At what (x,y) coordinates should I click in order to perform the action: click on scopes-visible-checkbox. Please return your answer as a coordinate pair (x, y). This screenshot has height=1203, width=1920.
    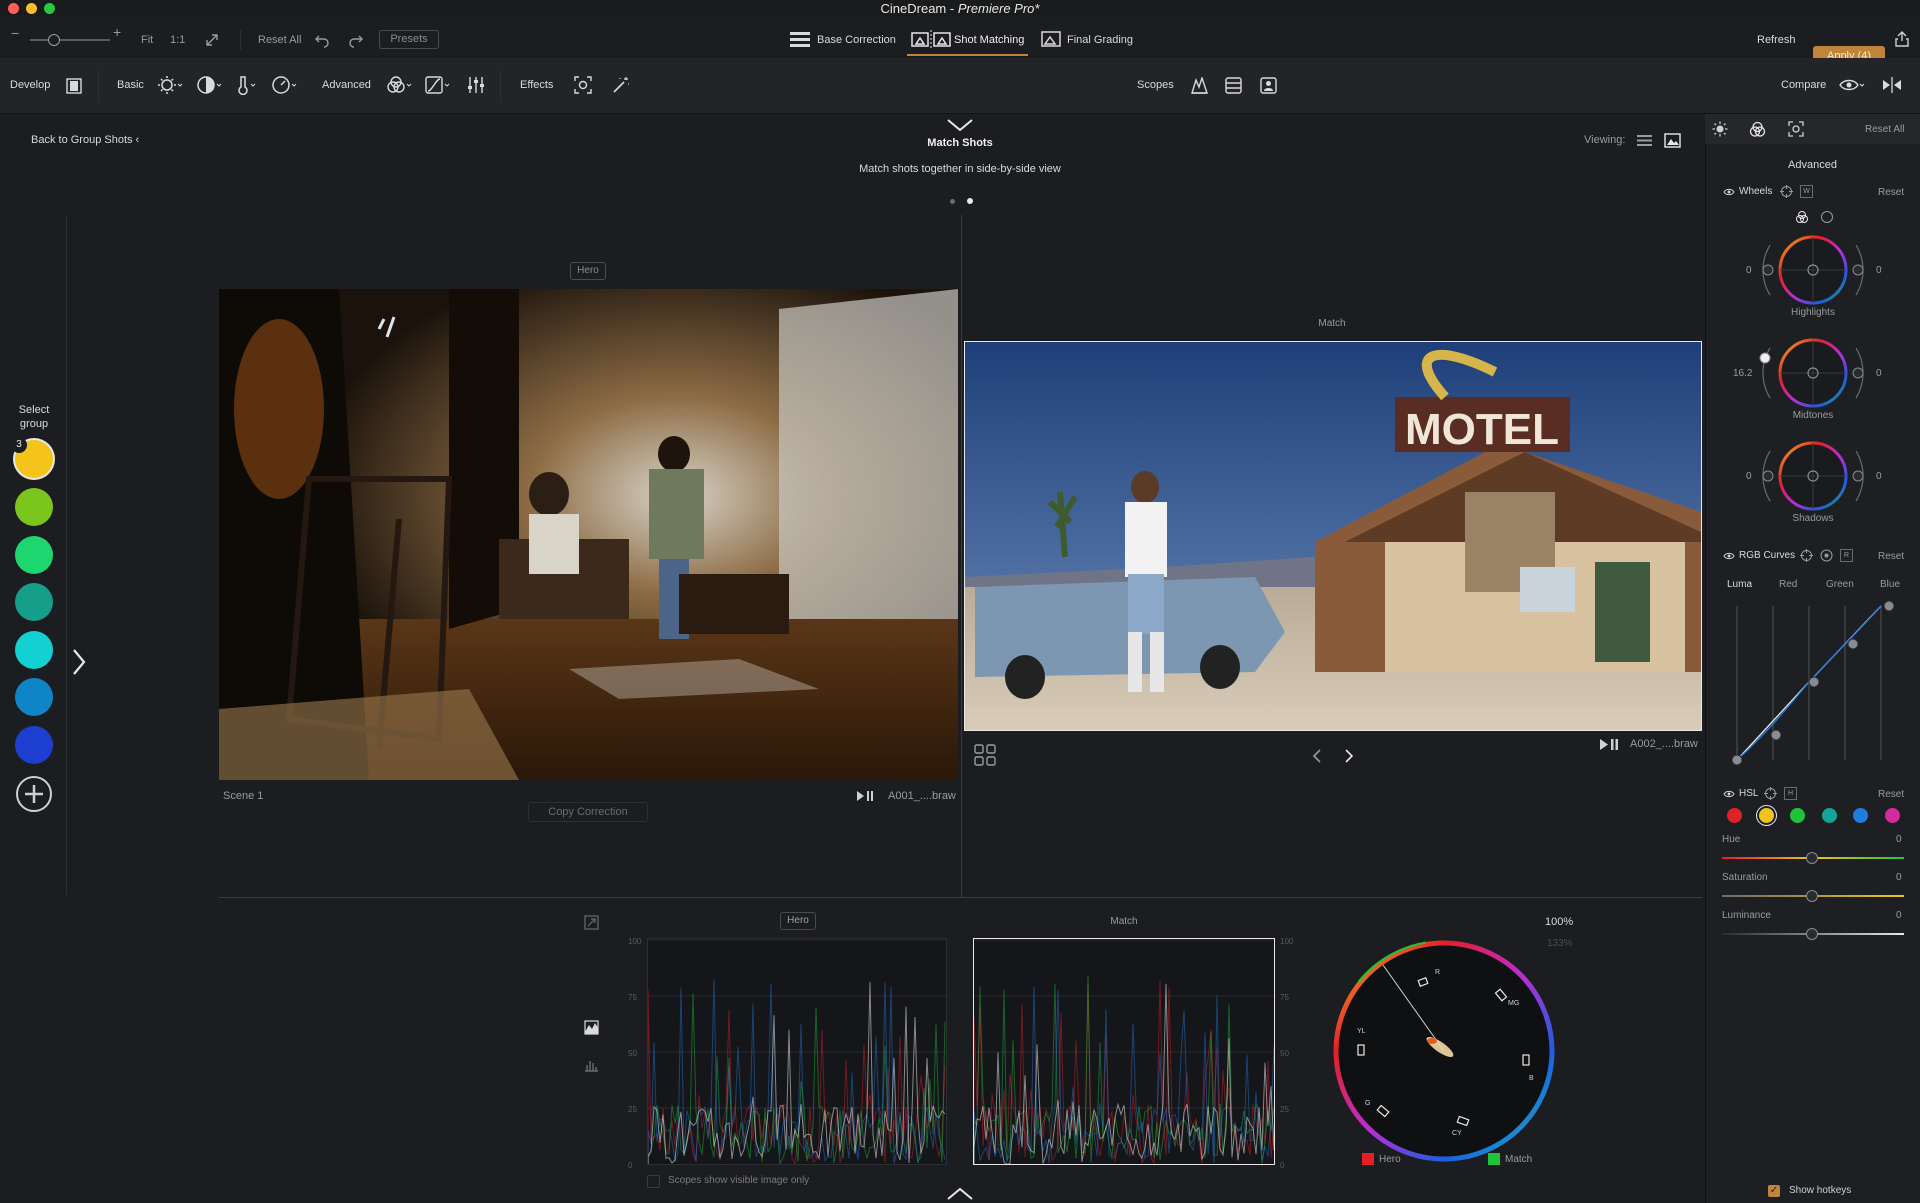
    Looking at the image, I should click on (653, 1181).